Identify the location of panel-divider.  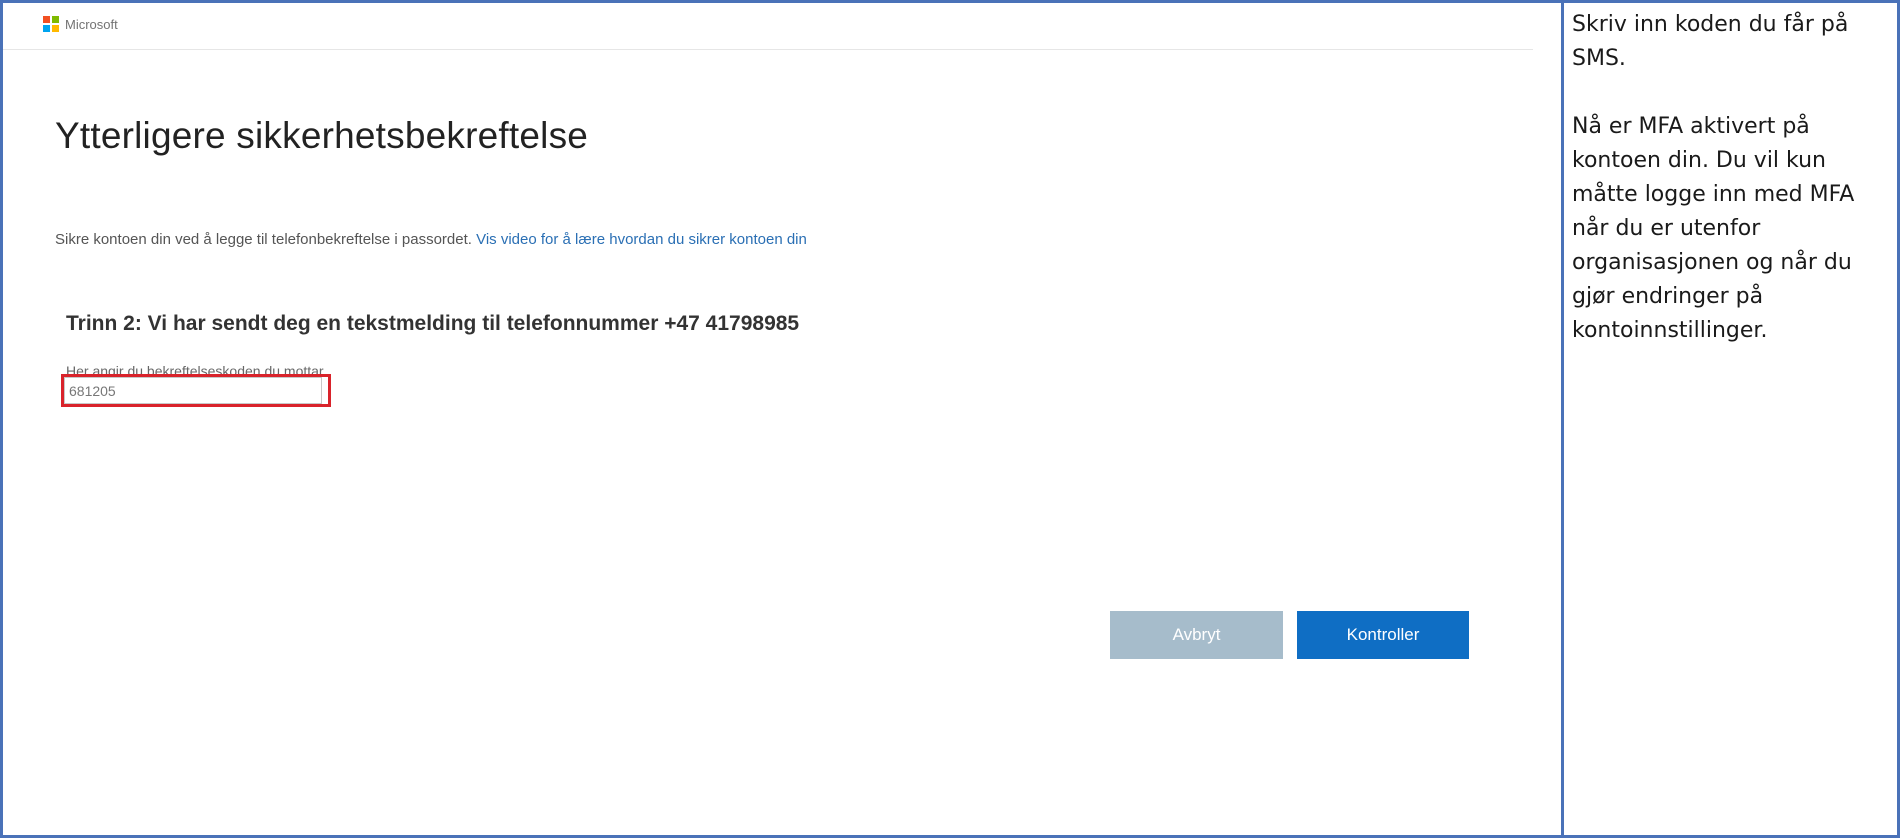
(1562, 419).